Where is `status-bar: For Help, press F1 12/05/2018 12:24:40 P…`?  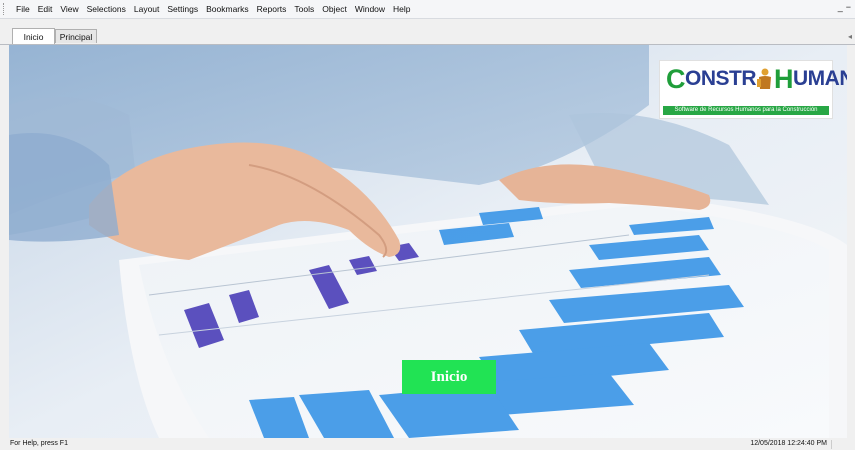 status-bar: For Help, press F1 12/05/2018 12:24:40 P… is located at coordinates (427, 444).